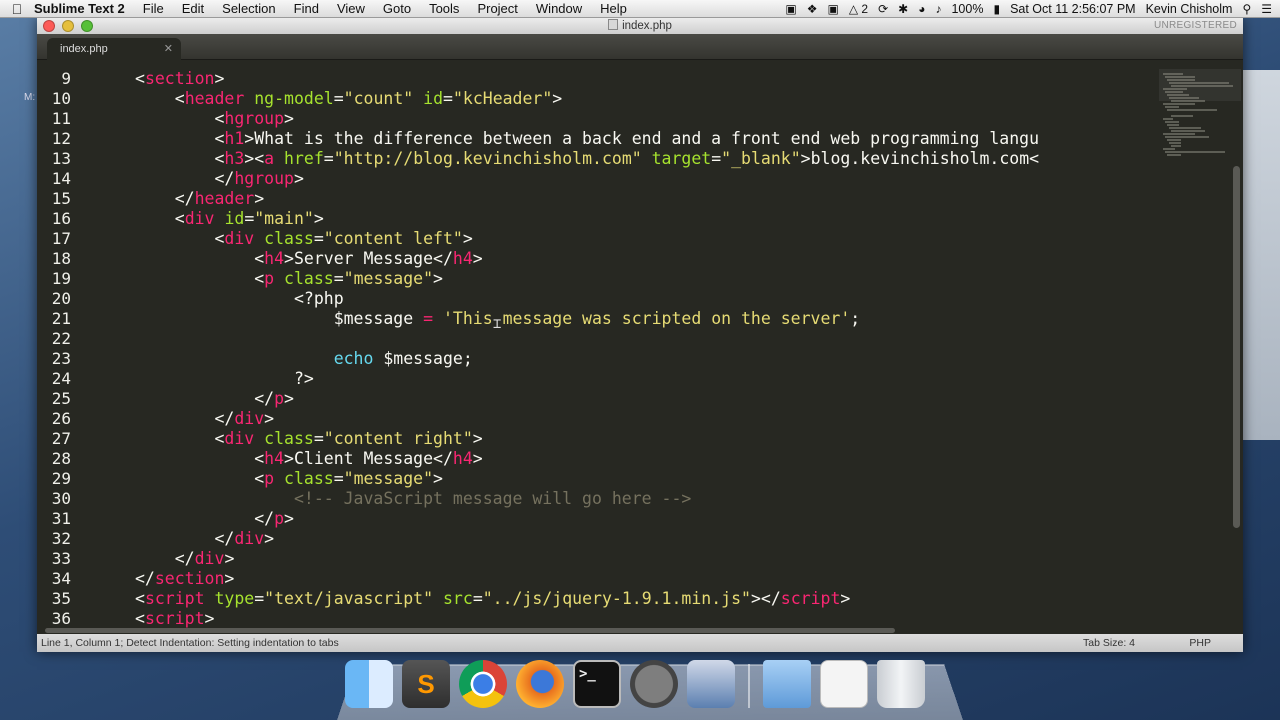 This screenshot has width=1280, height=720. What do you see at coordinates (597, 299) in the screenshot?
I see `code-line: 20 <?php` at bounding box center [597, 299].